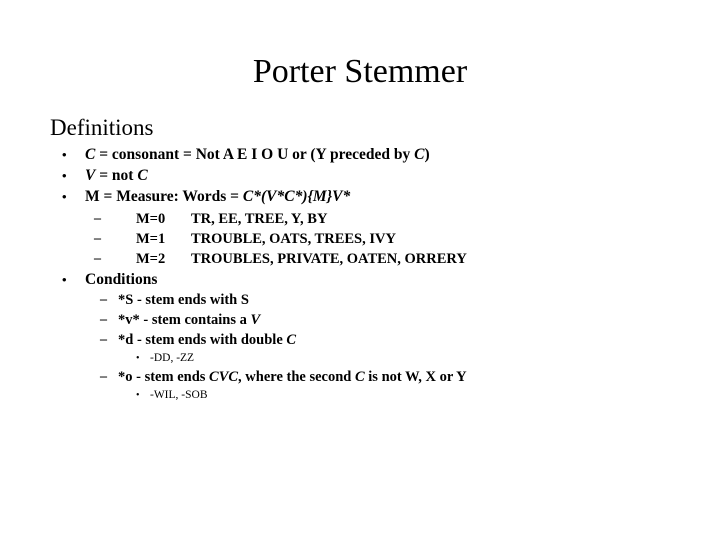  I want to click on list-item: • -WIL, -SOB, so click(380, 395).